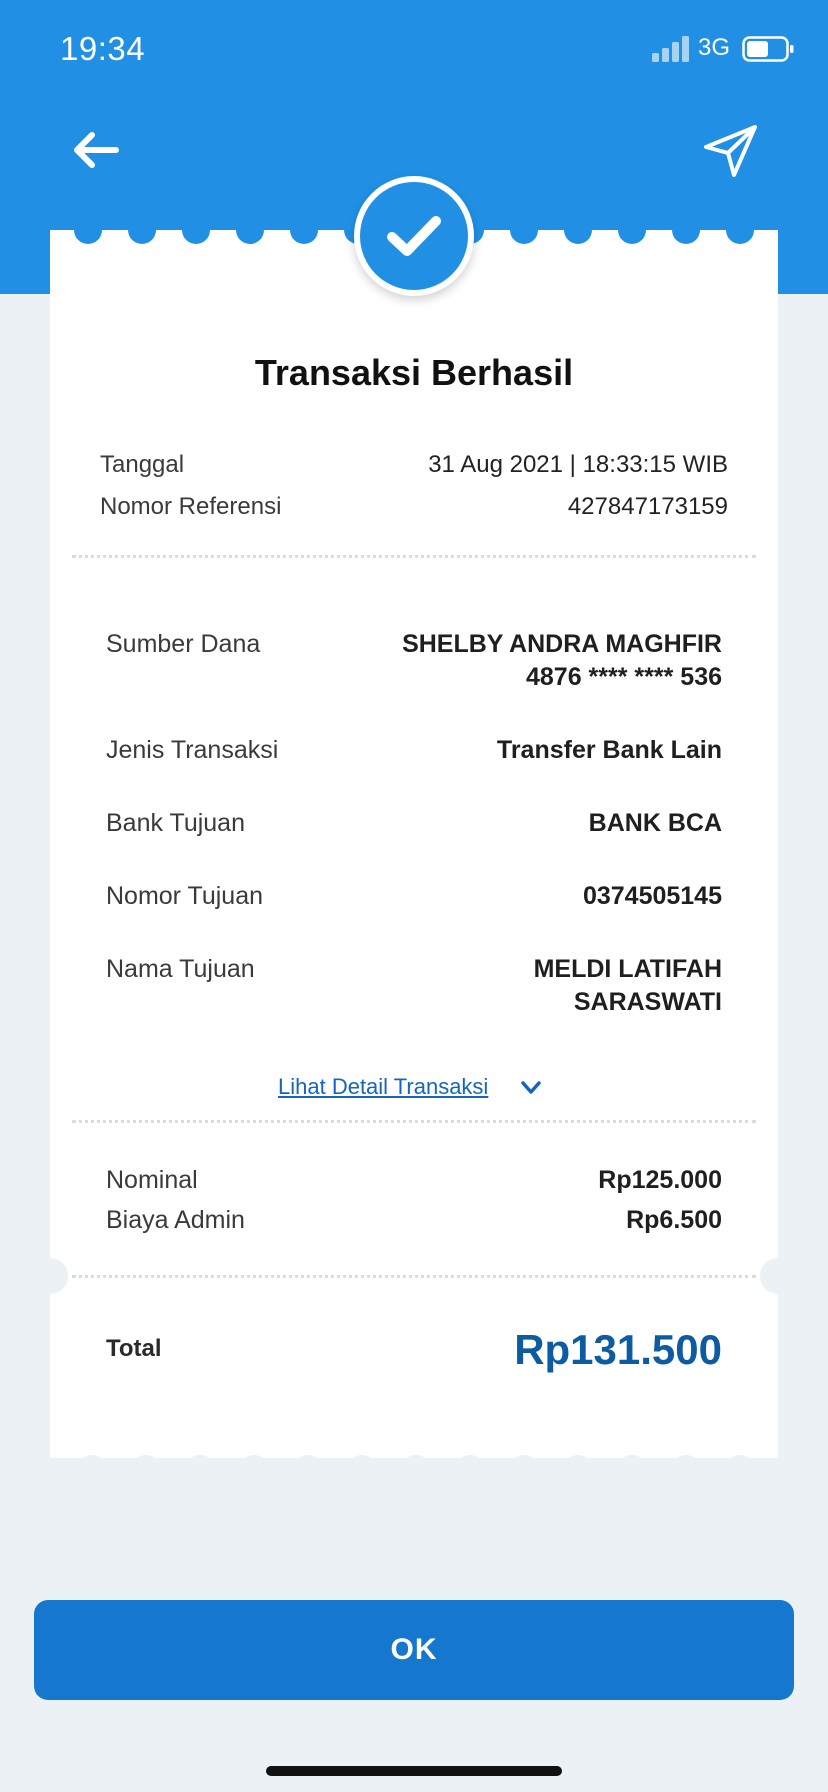 This screenshot has height=1792, width=828. What do you see at coordinates (383, 1087) in the screenshot?
I see `view-transaction-detail-link: Lihat Detail Transaksi` at bounding box center [383, 1087].